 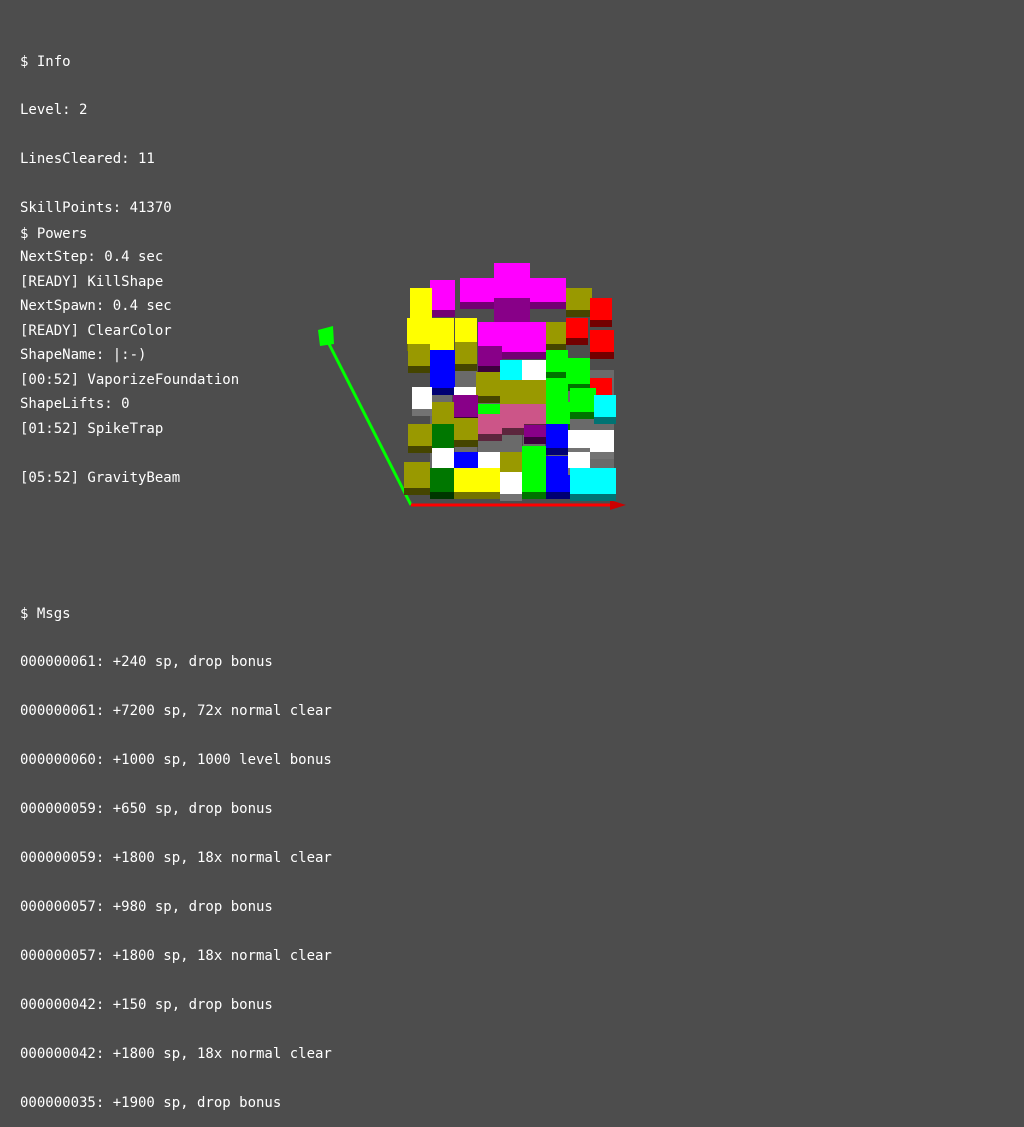 I want to click on msg-line: 000000061: +7200 sp, 72x normal clear, so click(x=176, y=711).